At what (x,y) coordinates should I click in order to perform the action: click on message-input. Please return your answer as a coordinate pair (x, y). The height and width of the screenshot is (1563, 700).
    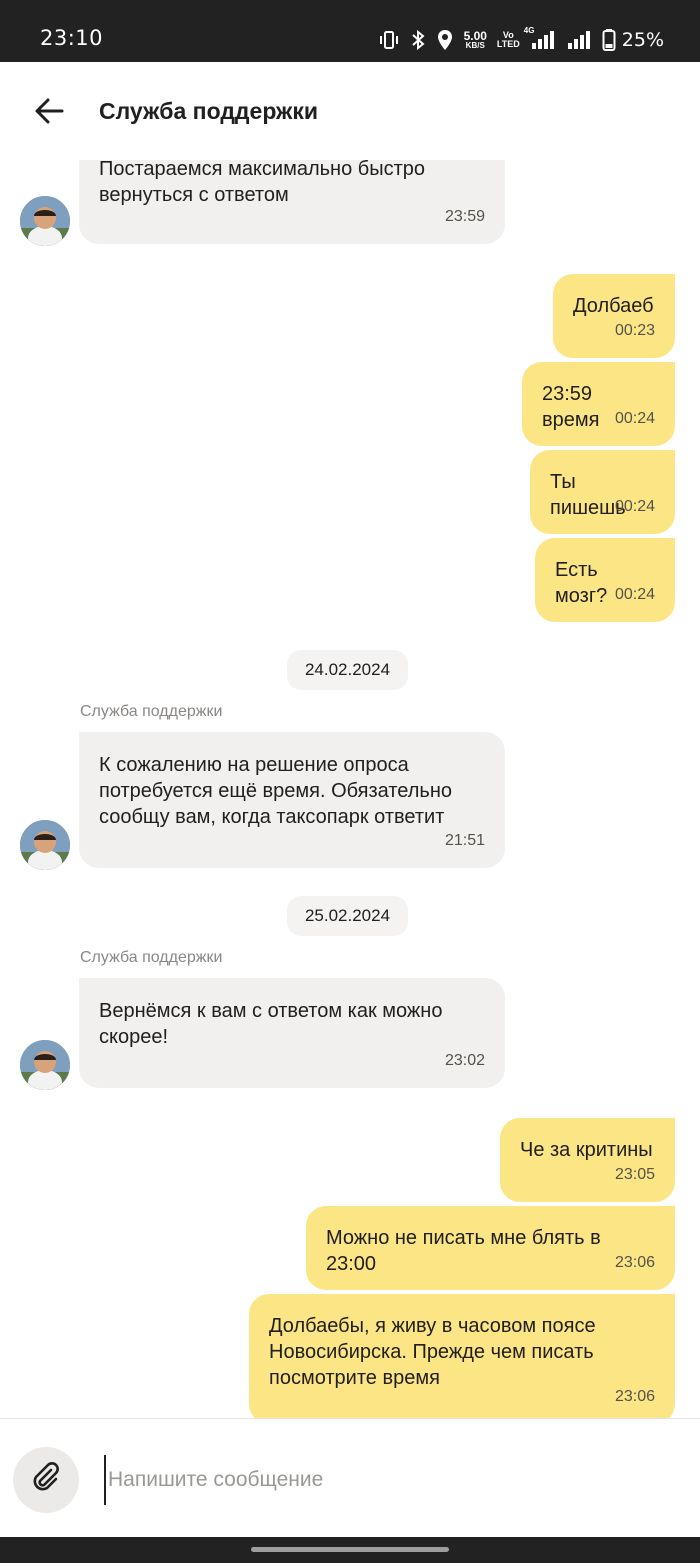
    Looking at the image, I should click on (384, 1480).